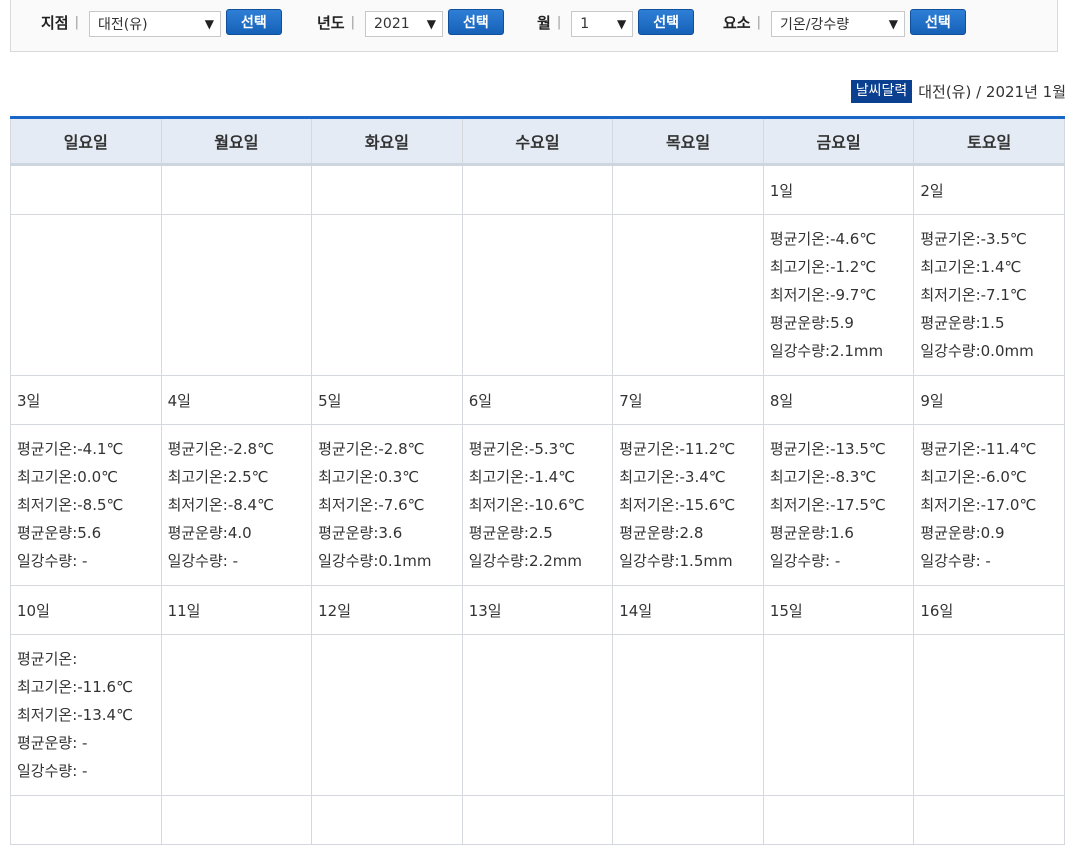 The height and width of the screenshot is (845, 1080). I want to click on date-row: 1일 2일, so click(537, 189).